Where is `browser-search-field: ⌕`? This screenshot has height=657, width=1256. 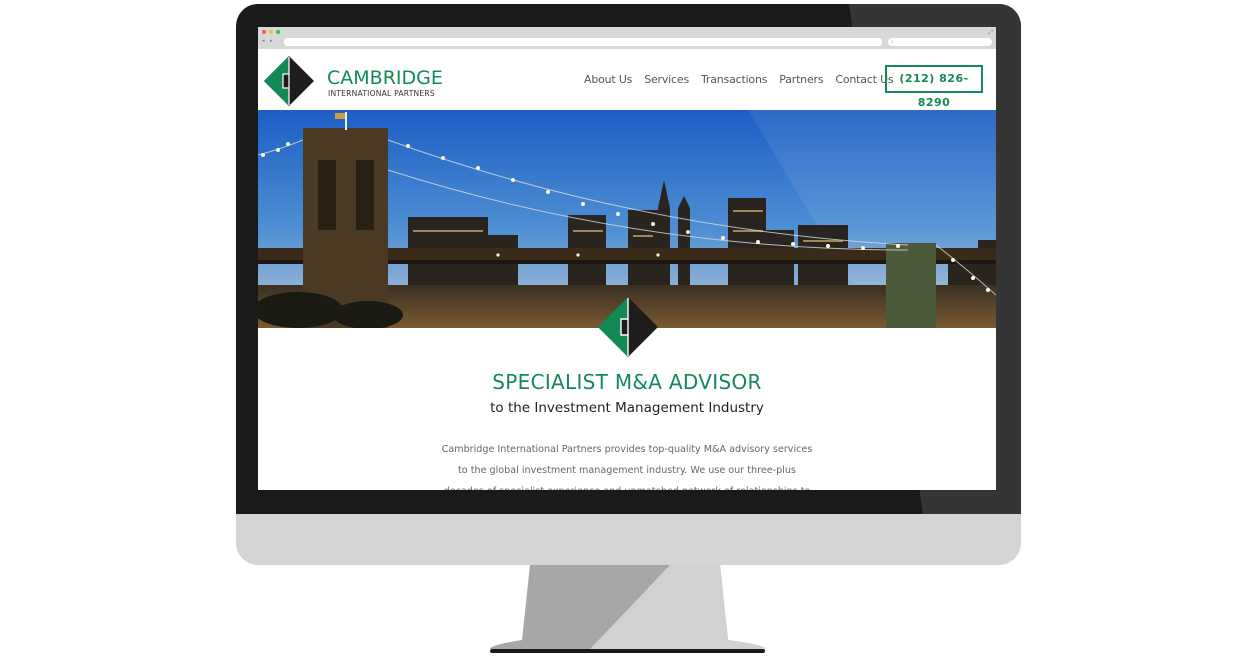 browser-search-field: ⌕ is located at coordinates (940, 42).